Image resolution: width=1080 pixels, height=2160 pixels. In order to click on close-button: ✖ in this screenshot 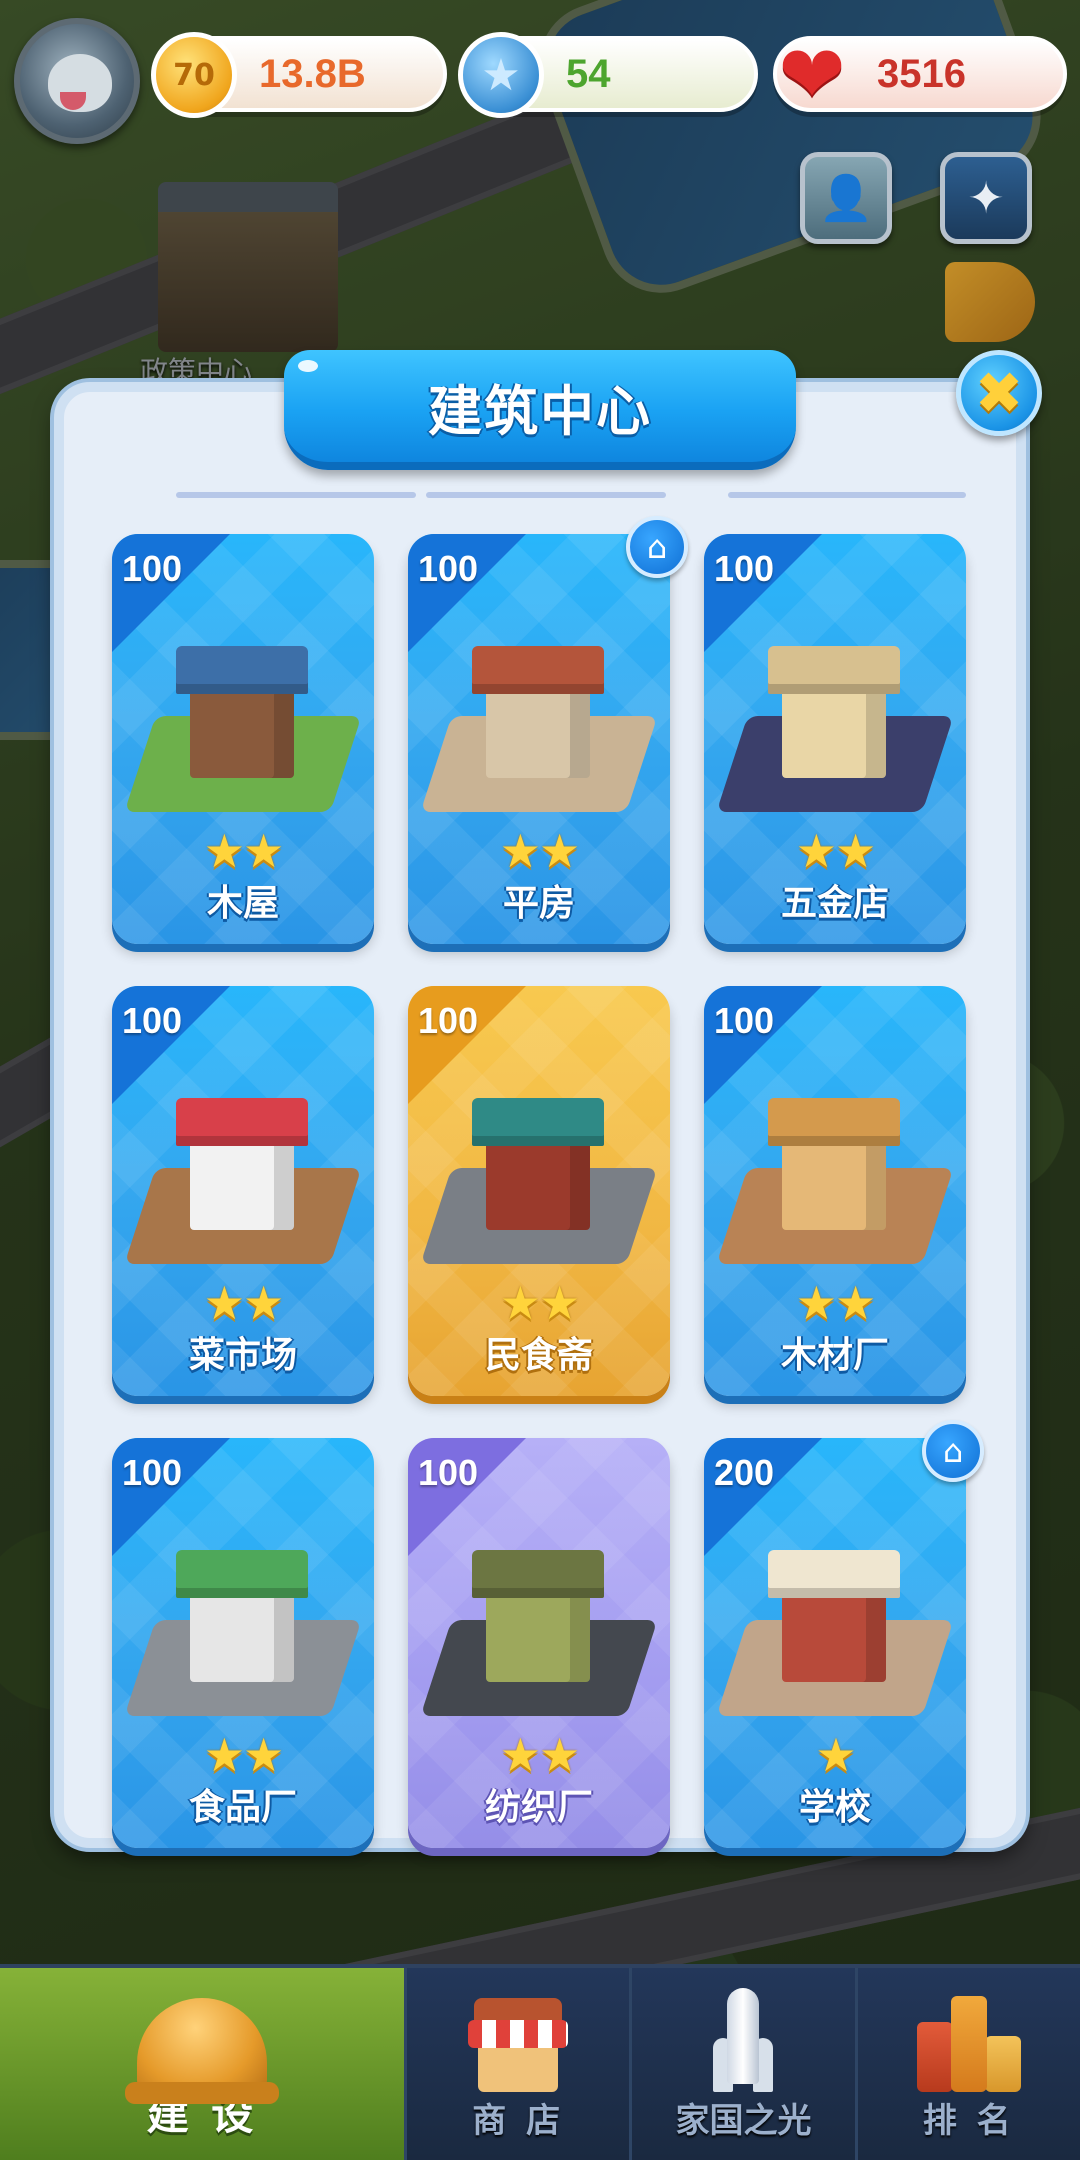, I will do `click(999, 393)`.